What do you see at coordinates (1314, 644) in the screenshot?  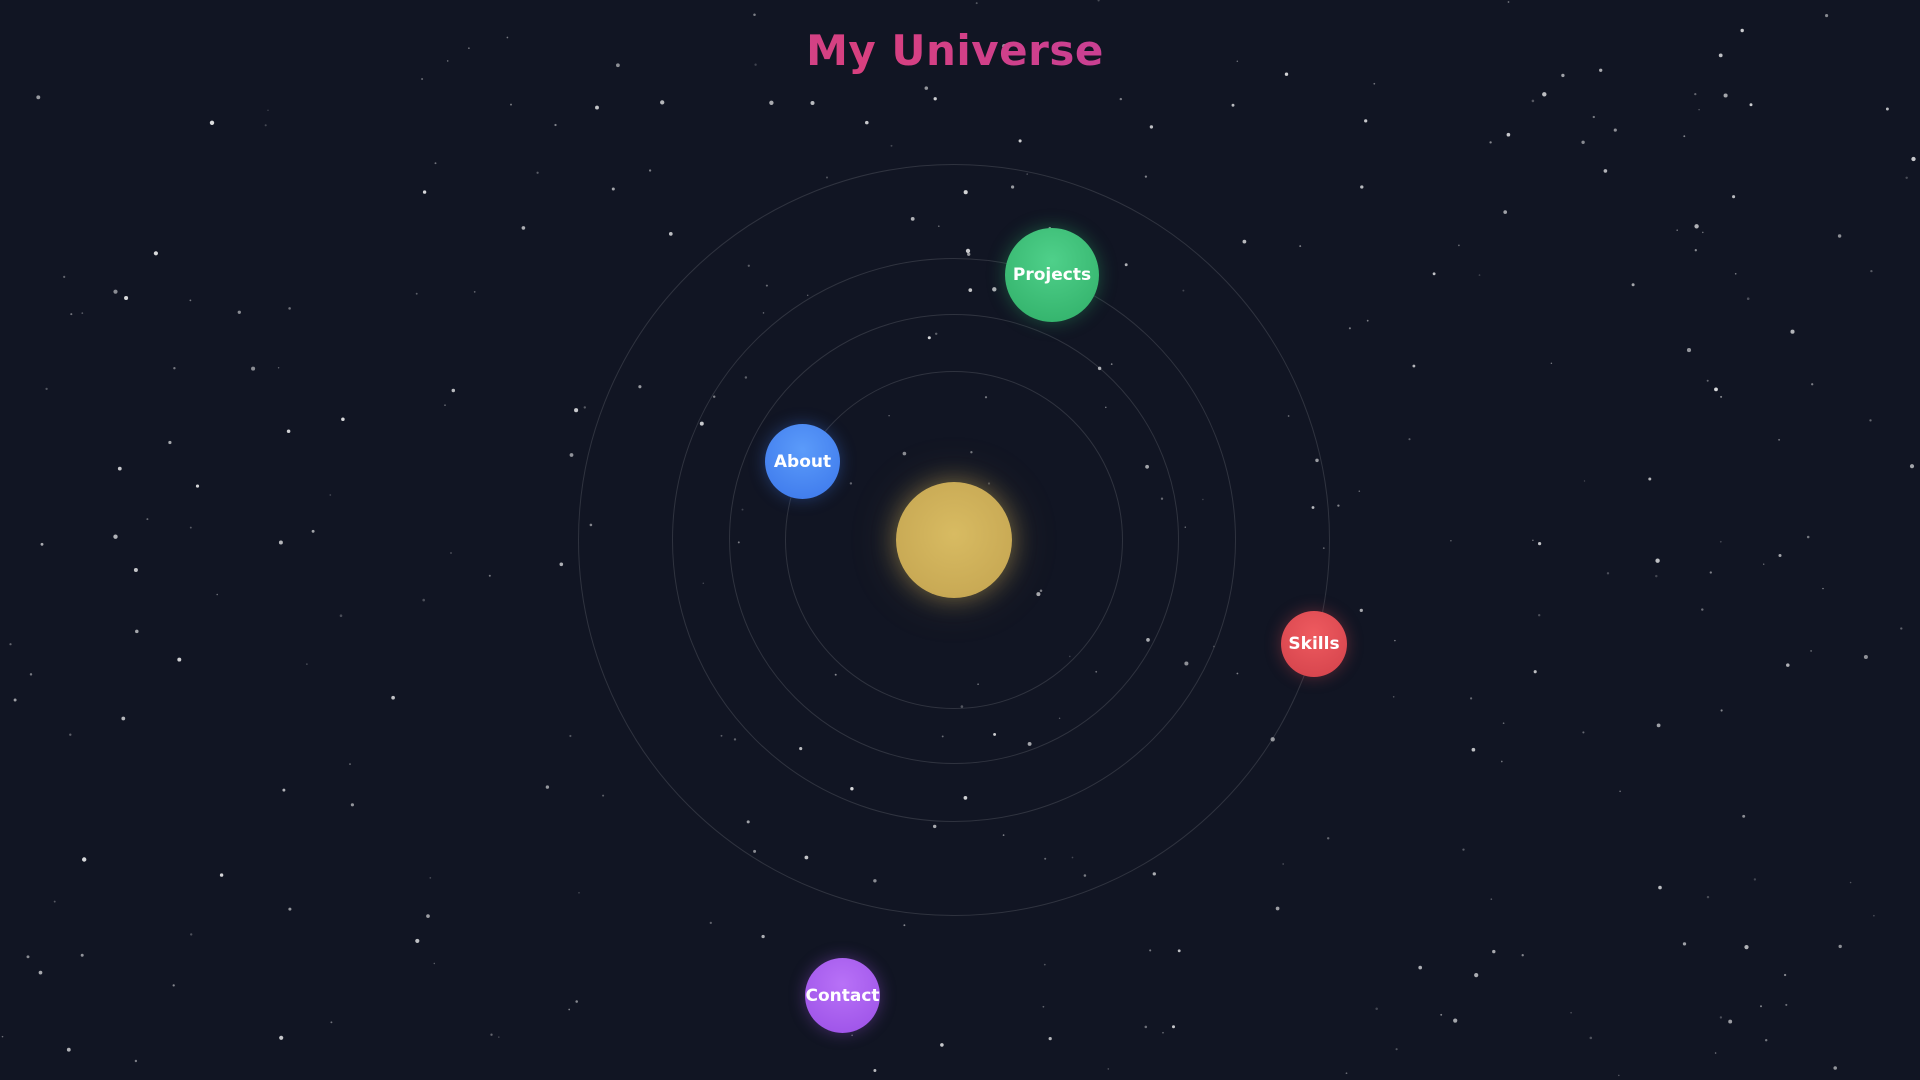 I see `planet-skills-button: Skills` at bounding box center [1314, 644].